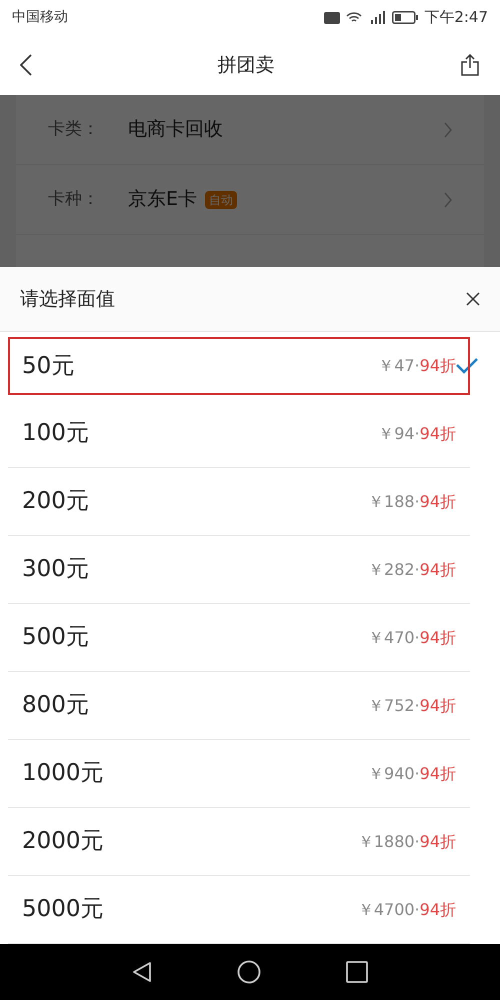  Describe the element at coordinates (456, 17) in the screenshot. I see `clock-time: 下午2:47` at that location.